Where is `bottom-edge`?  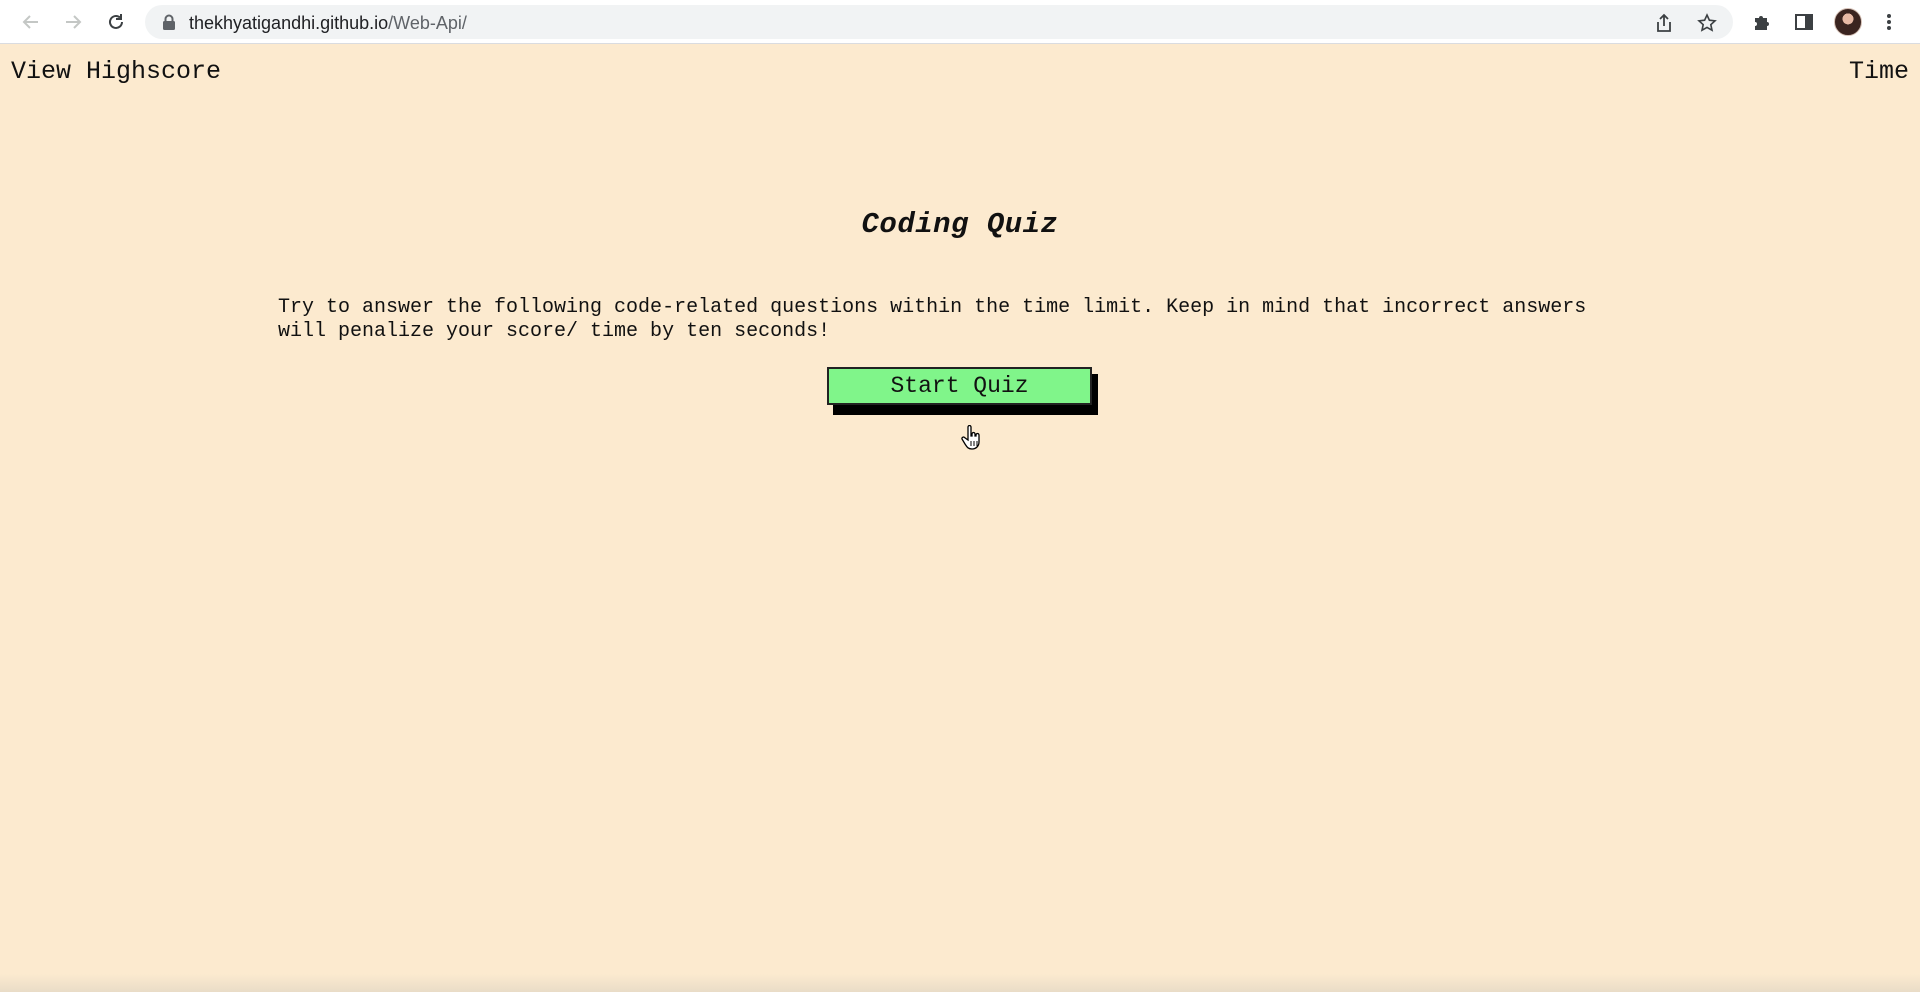 bottom-edge is located at coordinates (960, 983).